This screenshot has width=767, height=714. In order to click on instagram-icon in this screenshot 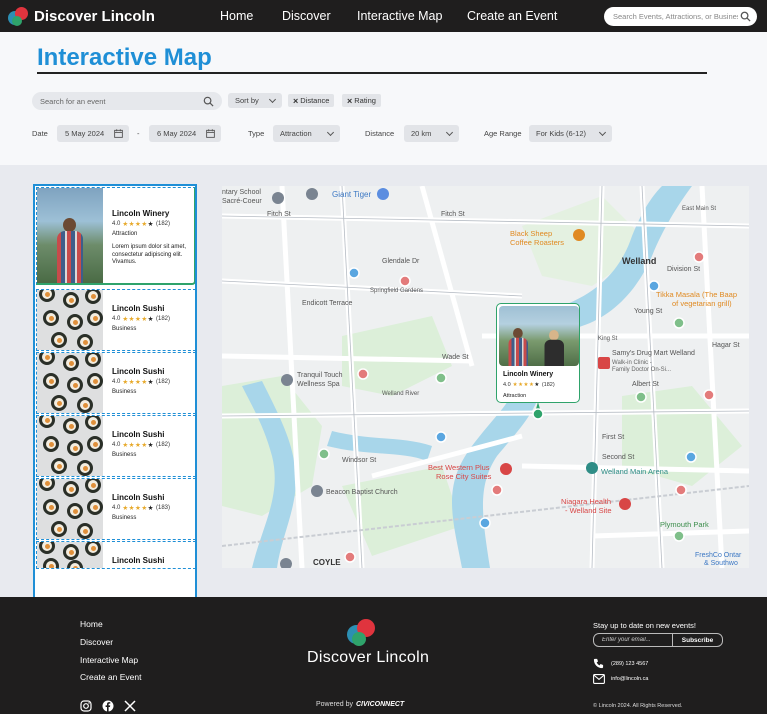, I will do `click(86, 706)`.